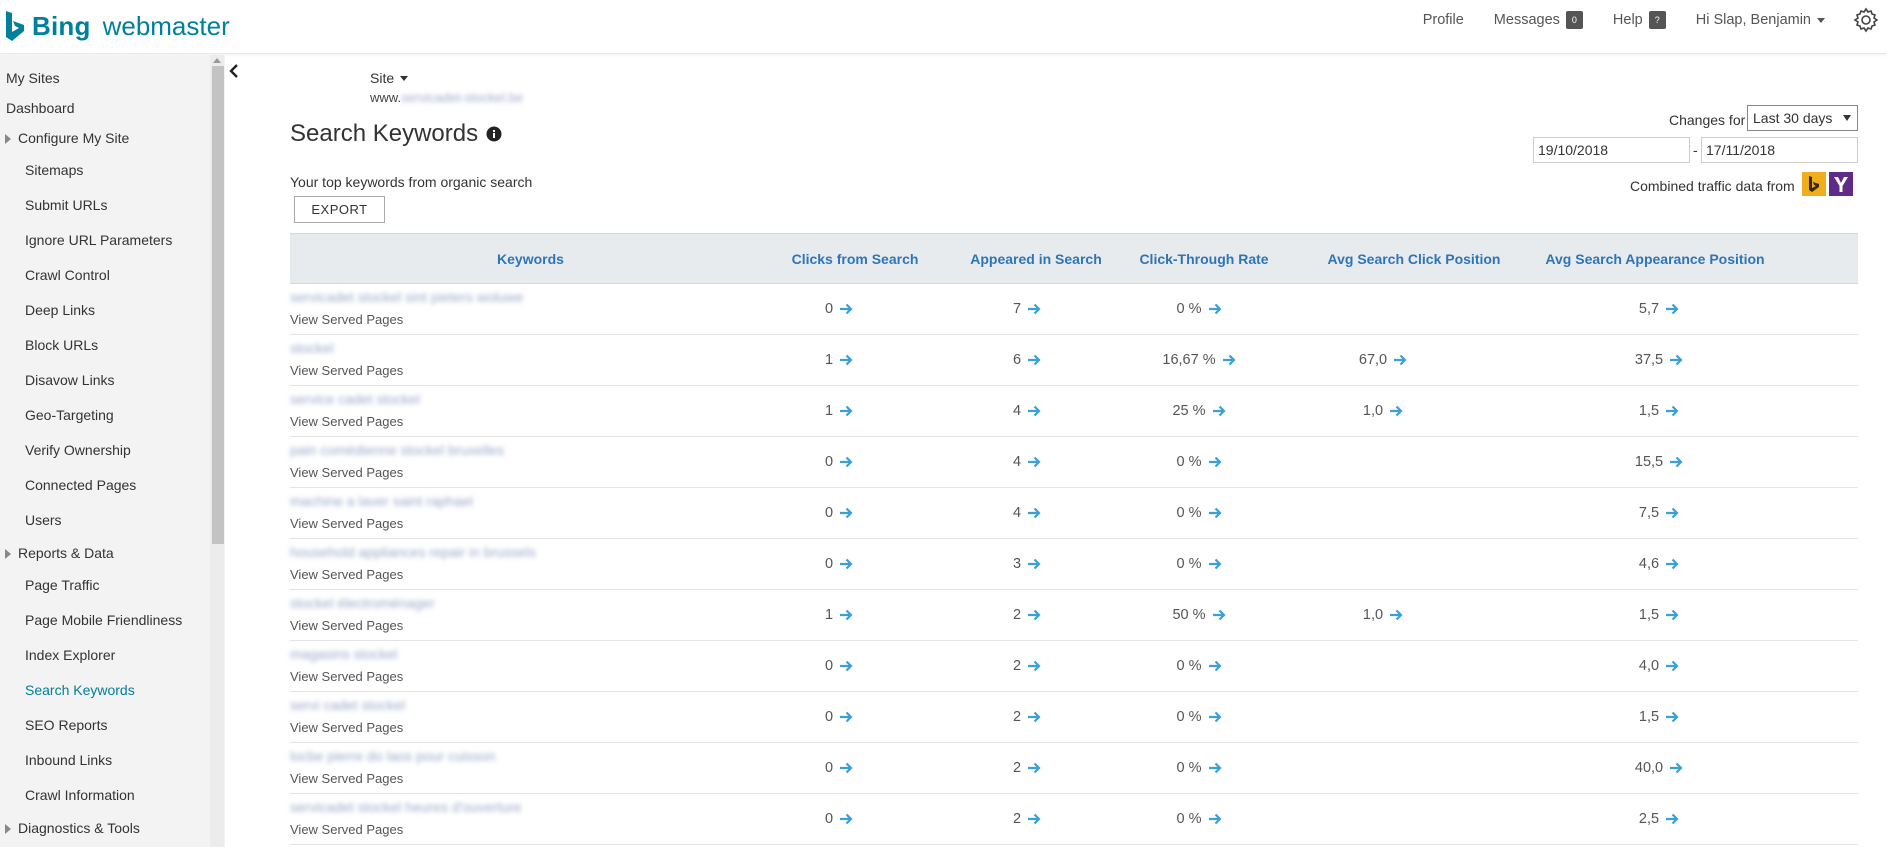 This screenshot has height=847, width=1887. Describe the element at coordinates (112, 78) in the screenshot. I see `sidebar-item-my-sites: My Sites` at that location.